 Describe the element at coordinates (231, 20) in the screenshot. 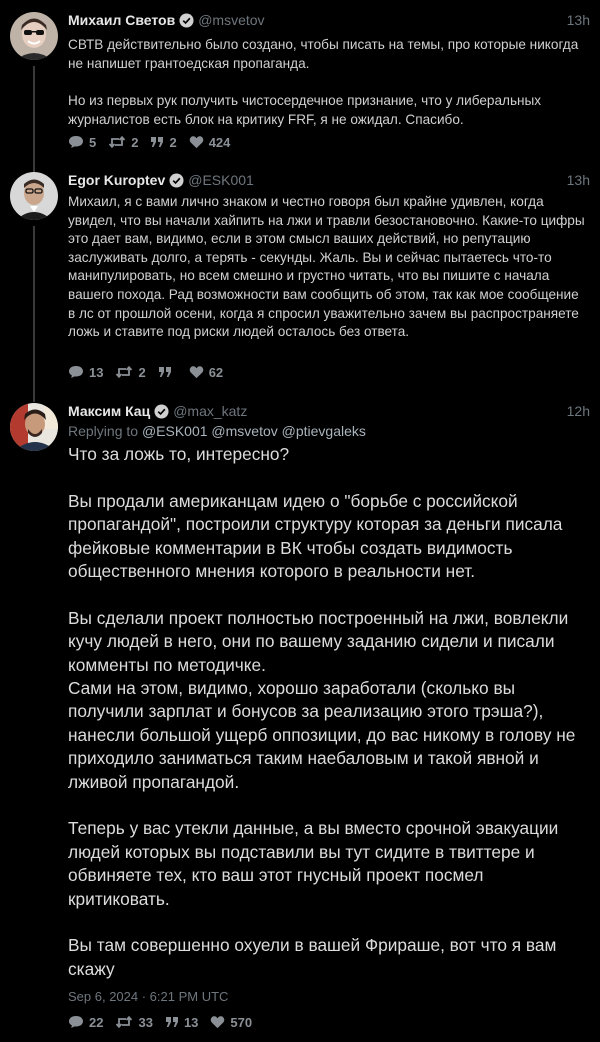

I see `author-handle: @msvetov` at that location.